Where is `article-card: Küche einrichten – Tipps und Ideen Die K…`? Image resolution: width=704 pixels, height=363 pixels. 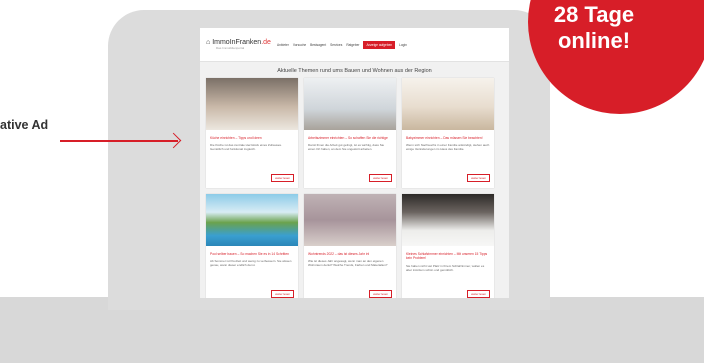
article-card: Küche einrichten – Tipps und Ideen Die K… is located at coordinates (252, 133).